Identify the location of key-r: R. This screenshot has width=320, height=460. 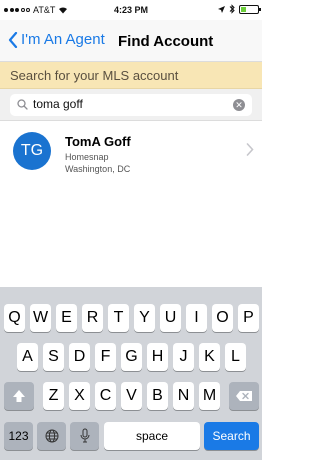
(92, 318).